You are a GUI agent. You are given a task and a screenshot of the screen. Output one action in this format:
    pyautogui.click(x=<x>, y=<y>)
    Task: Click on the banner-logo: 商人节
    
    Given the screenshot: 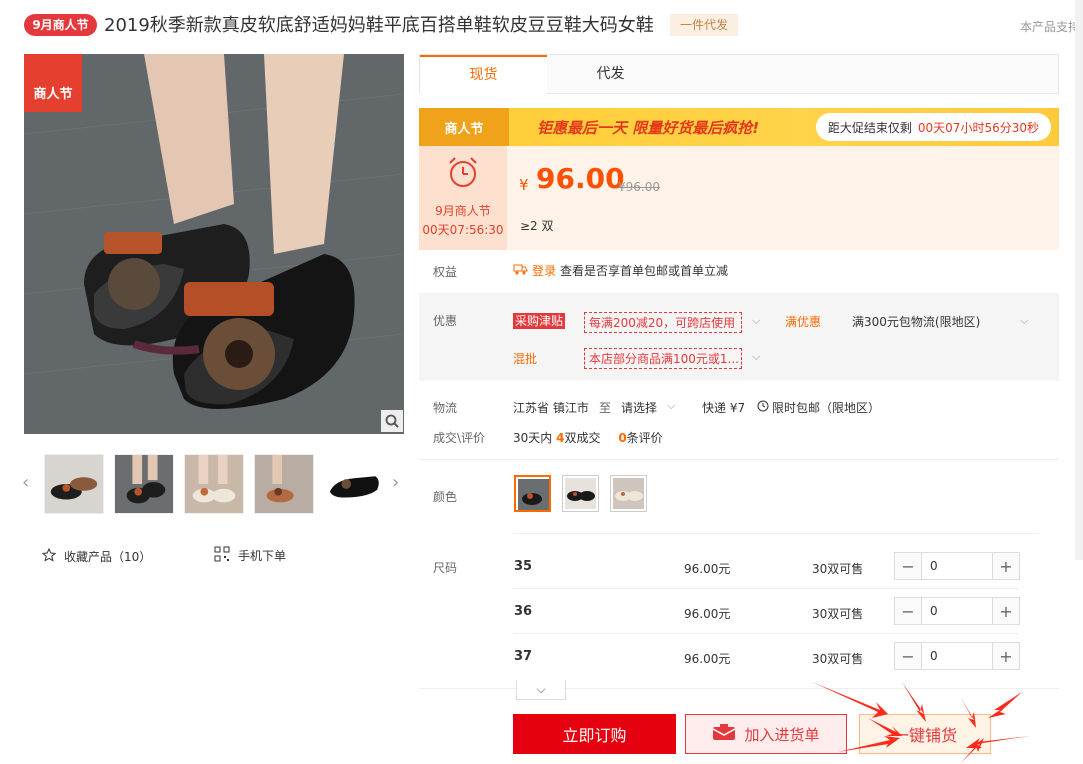 What is the action you would take?
    pyautogui.click(x=464, y=127)
    